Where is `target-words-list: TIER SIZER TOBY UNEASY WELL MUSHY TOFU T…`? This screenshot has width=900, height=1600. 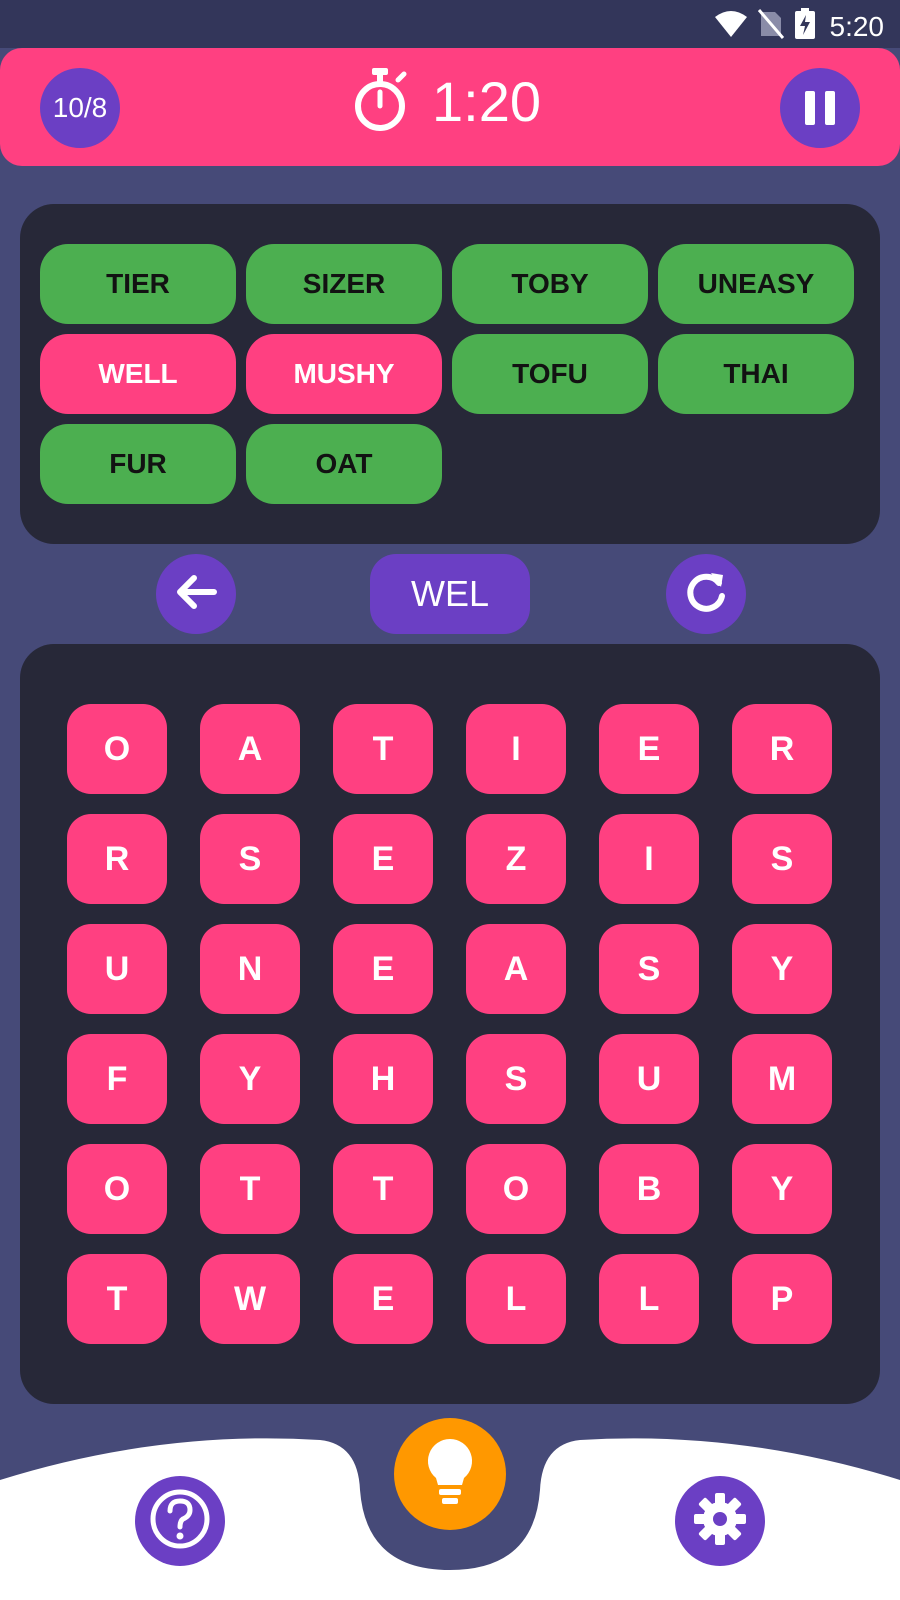
target-words-list: TIER SIZER TOBY UNEASY WELL MUSHY TOFU T… is located at coordinates (450, 374).